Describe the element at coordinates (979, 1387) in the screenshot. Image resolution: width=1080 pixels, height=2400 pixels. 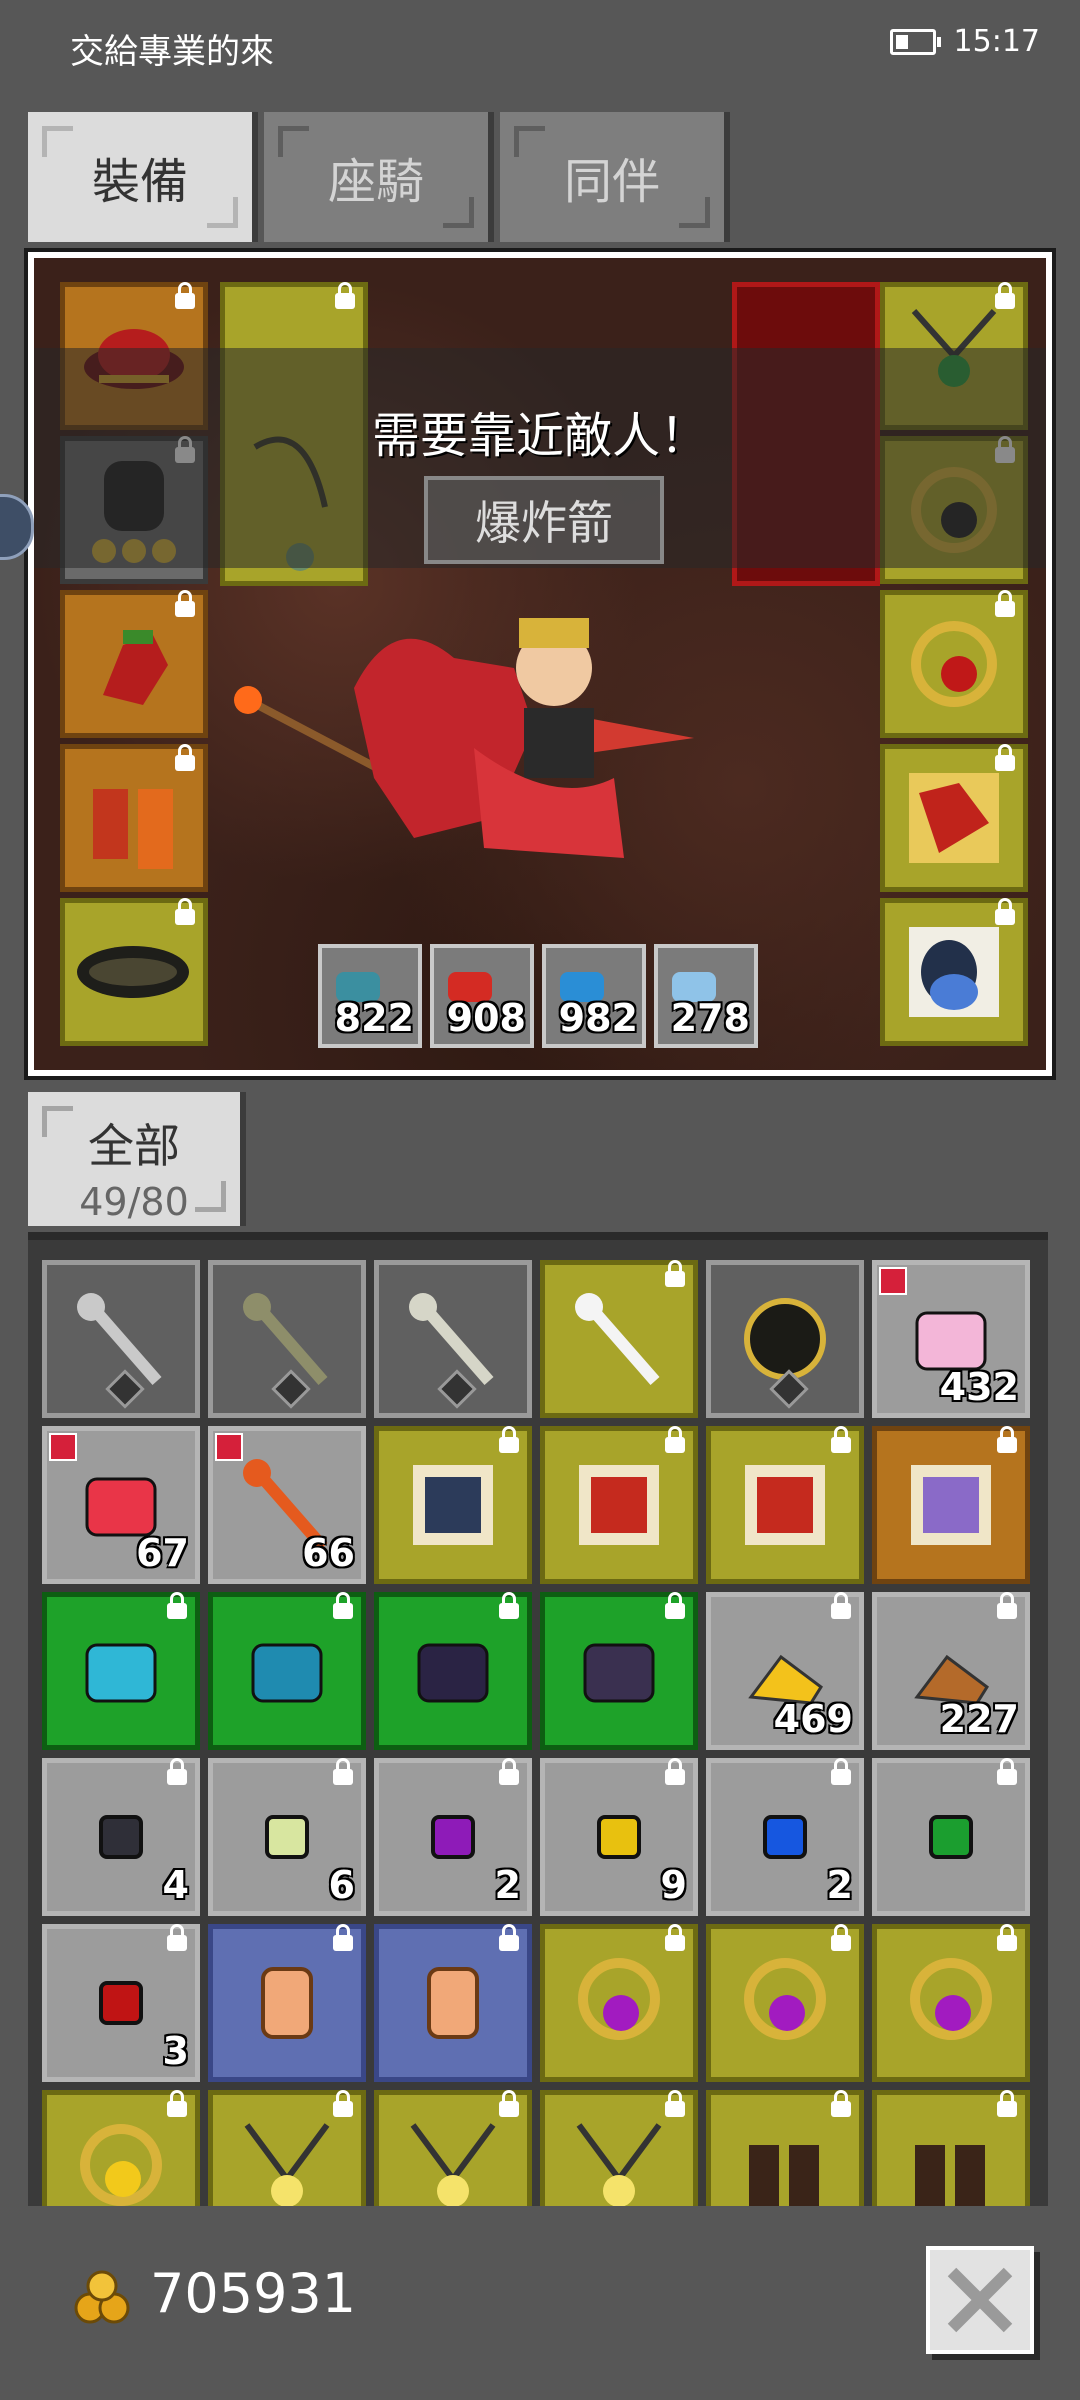
I see `item-quantity: 432` at that location.